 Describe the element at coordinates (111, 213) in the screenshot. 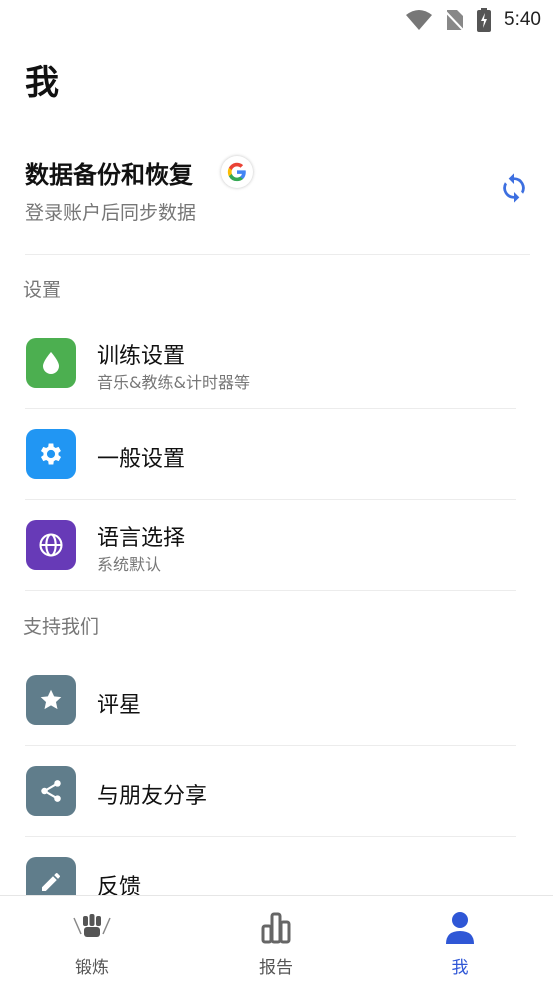

I see `backup-subtitle: 登录账户后同步数据` at that location.